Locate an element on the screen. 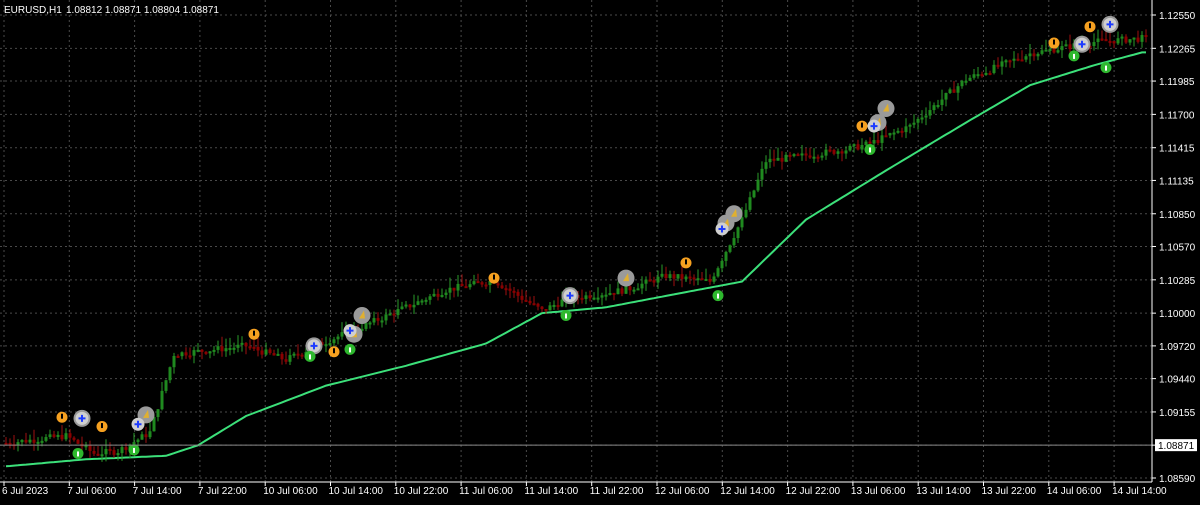 This screenshot has height=505, width=1200. time-tick-label: 11 Jul 06:00 is located at coordinates (486, 491).